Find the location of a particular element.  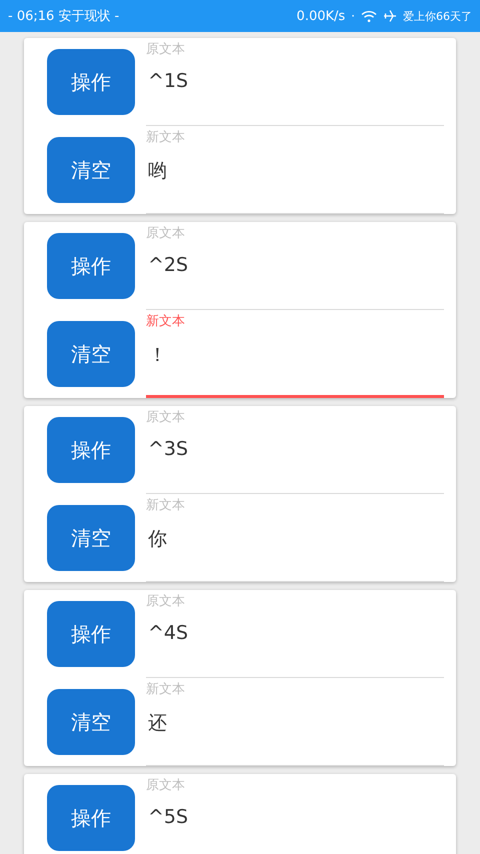

text-field: 新文本 还 is located at coordinates (295, 722).